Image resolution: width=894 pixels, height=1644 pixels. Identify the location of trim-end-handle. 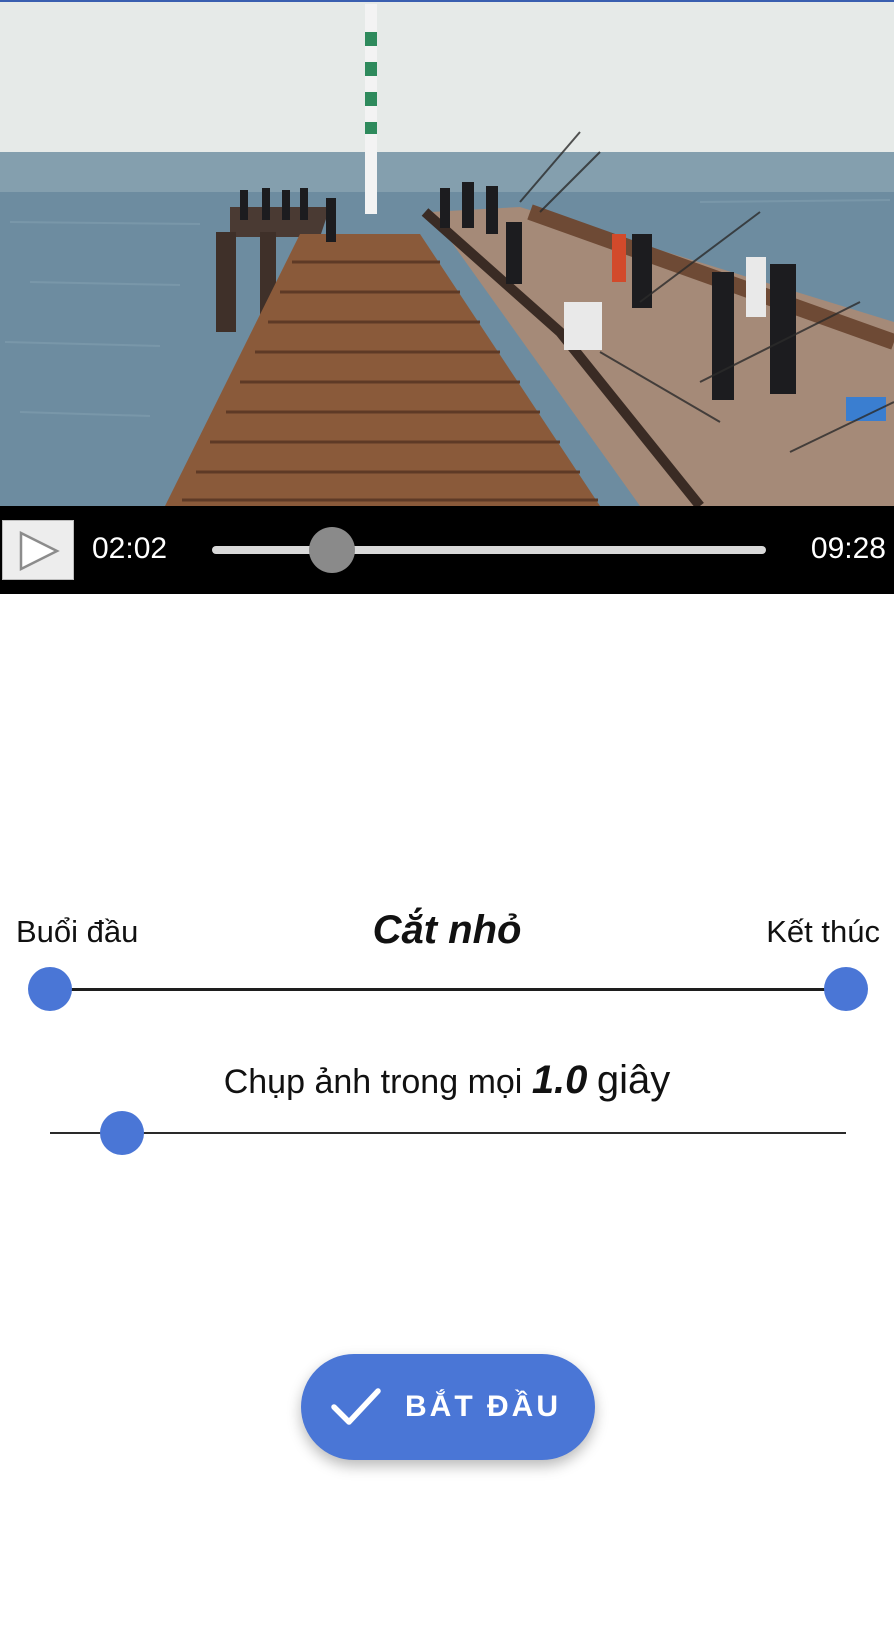
(846, 989).